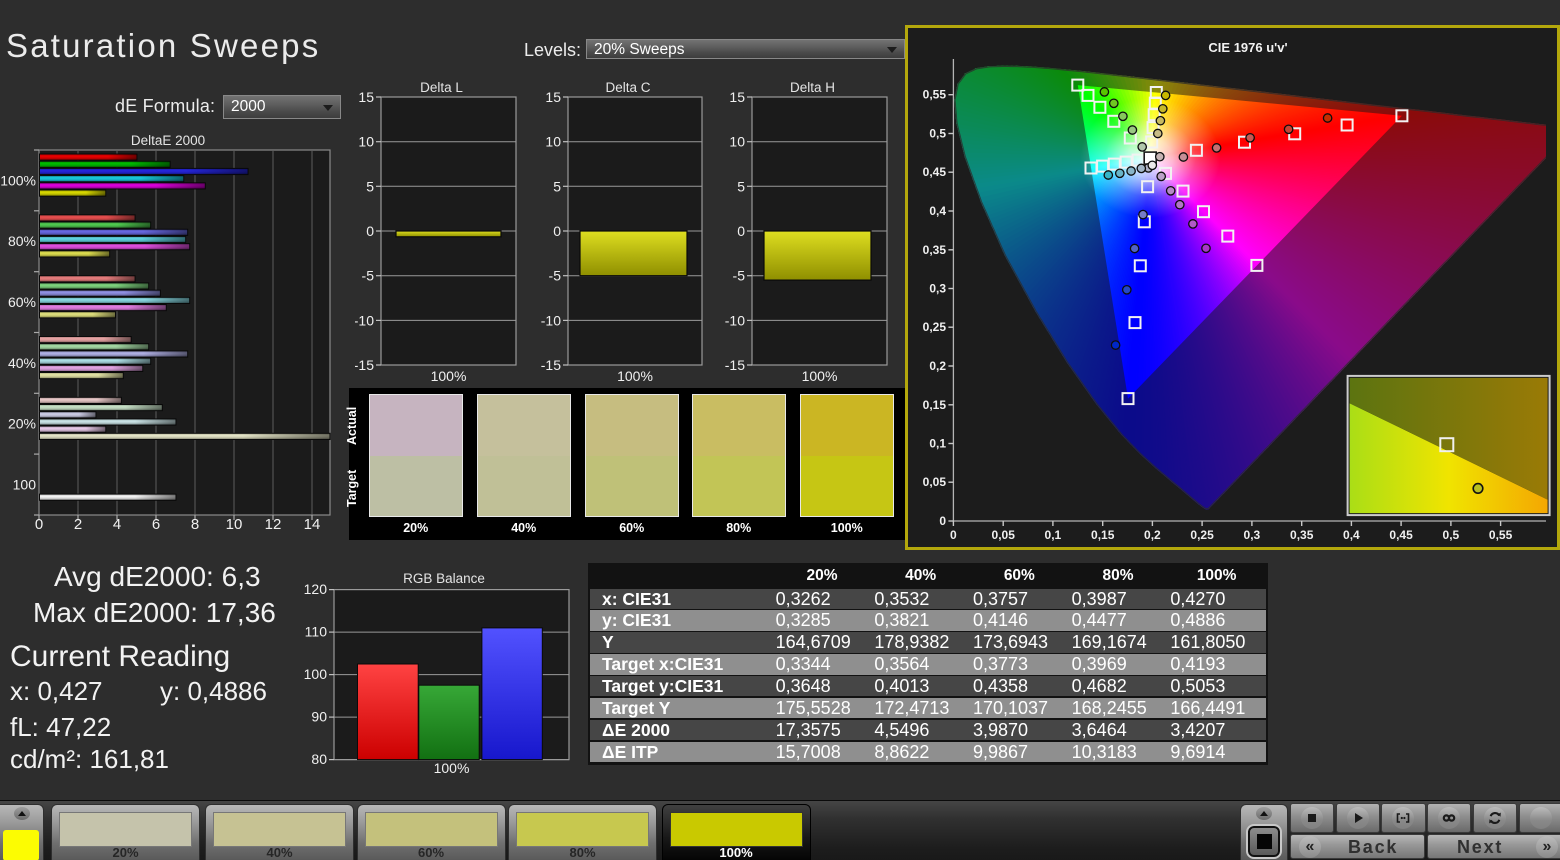 This screenshot has height=860, width=1560. What do you see at coordinates (441, 87) in the screenshot?
I see `svg-text: Delta L` at bounding box center [441, 87].